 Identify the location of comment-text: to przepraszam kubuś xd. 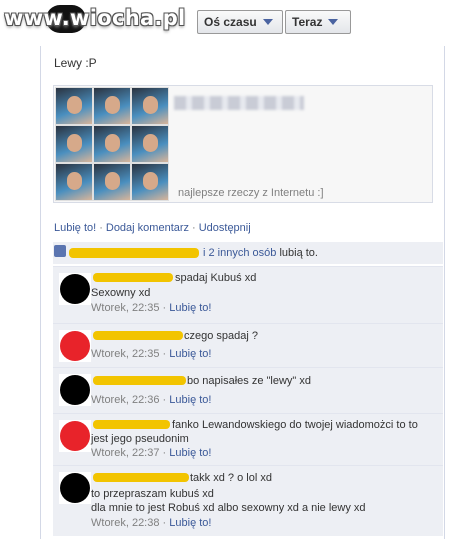
(152, 494).